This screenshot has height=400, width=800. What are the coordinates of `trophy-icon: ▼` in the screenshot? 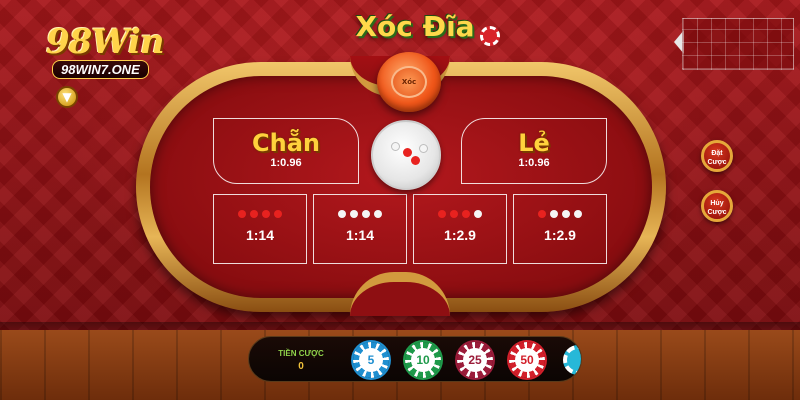 It's located at (67, 97).